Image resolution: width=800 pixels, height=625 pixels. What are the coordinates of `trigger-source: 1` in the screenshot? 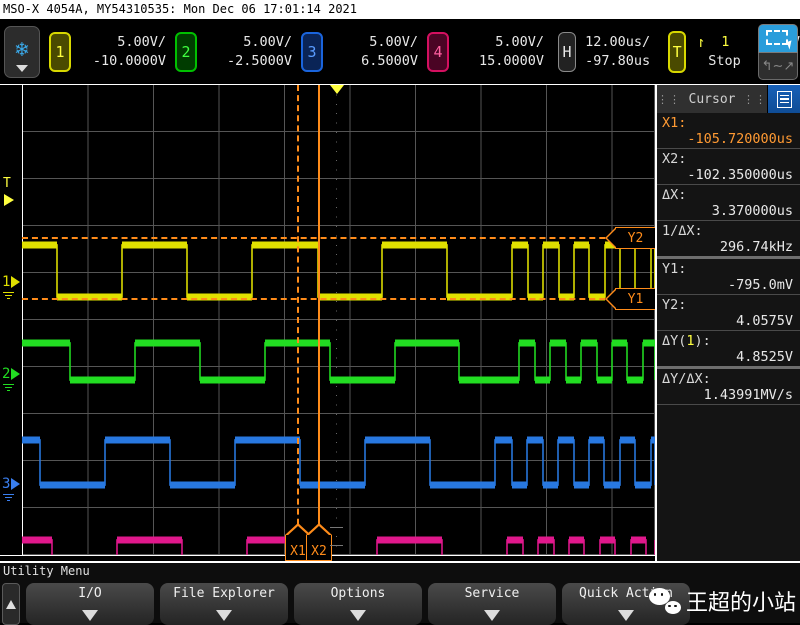 It's located at (725, 41).